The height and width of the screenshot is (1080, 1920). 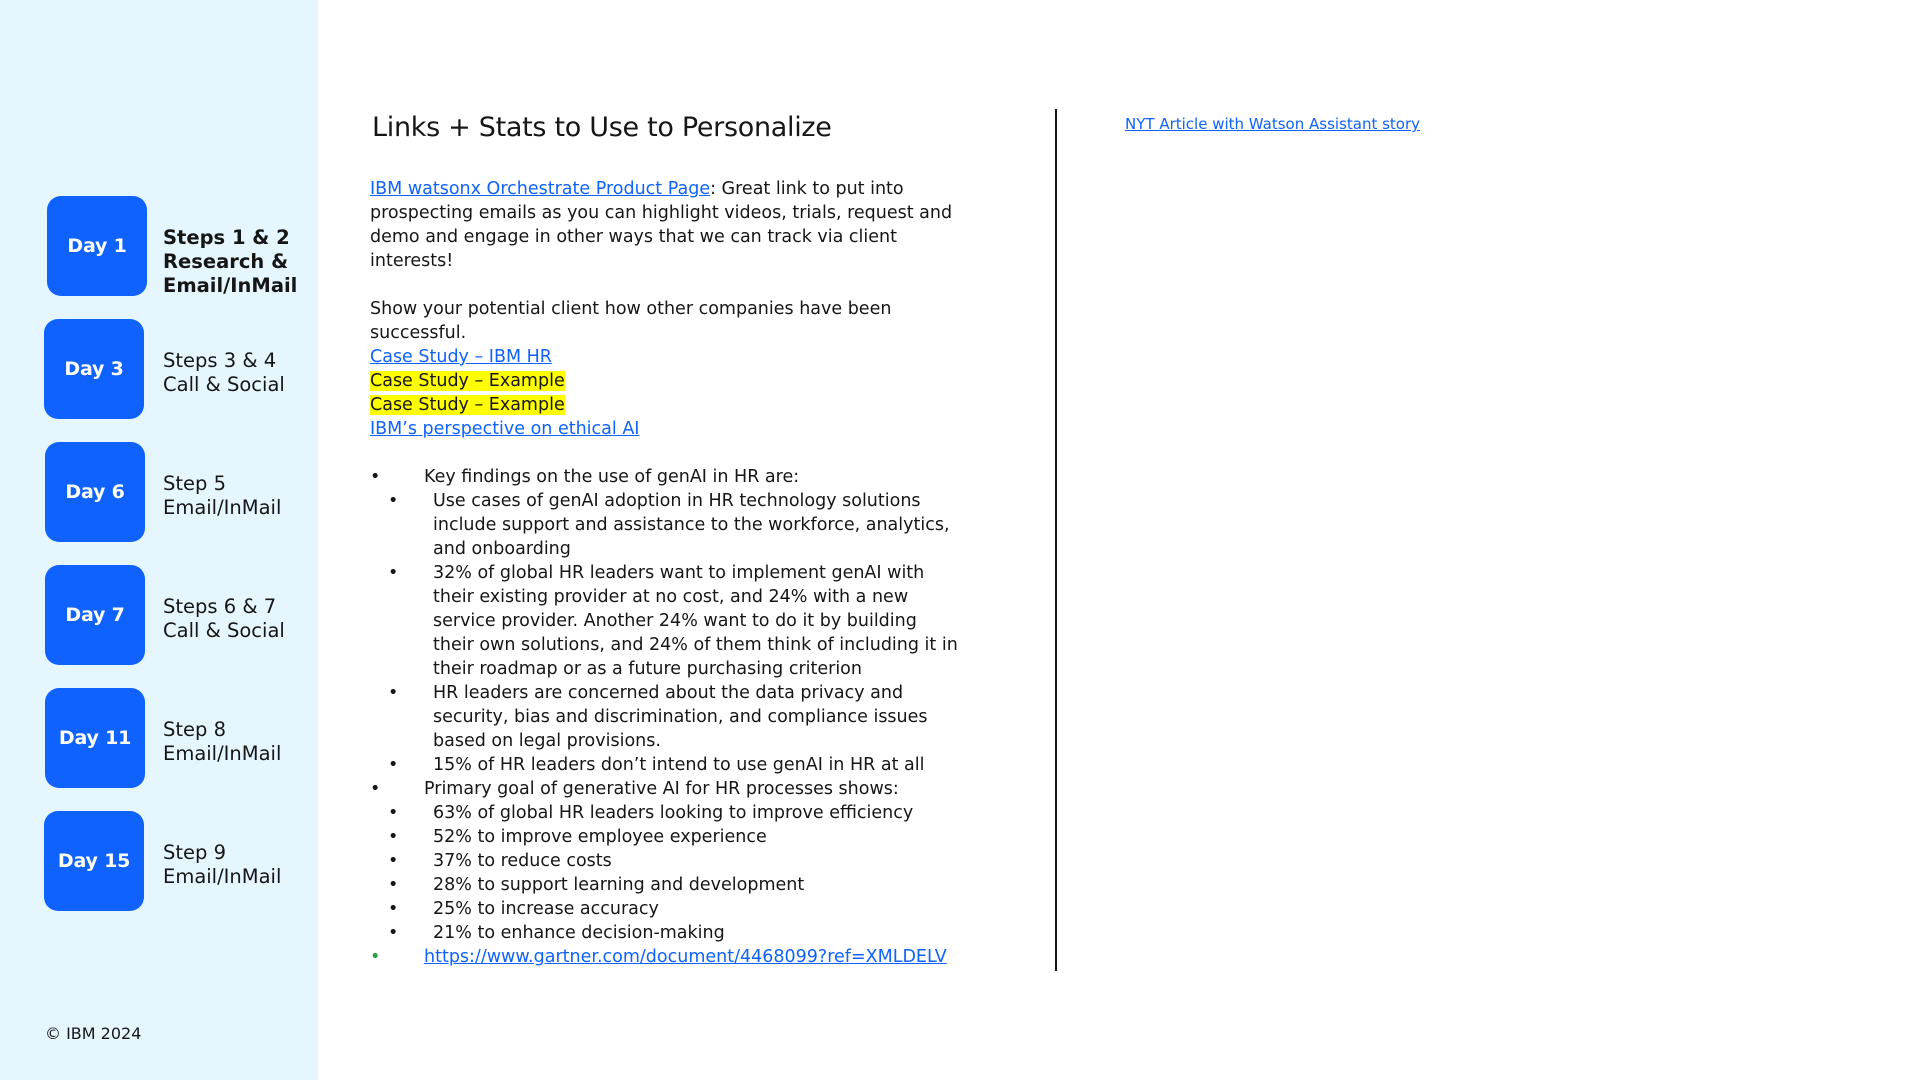 I want to click on day-row-6: Day 6 Step 5 Email/InMail, so click(x=159, y=492).